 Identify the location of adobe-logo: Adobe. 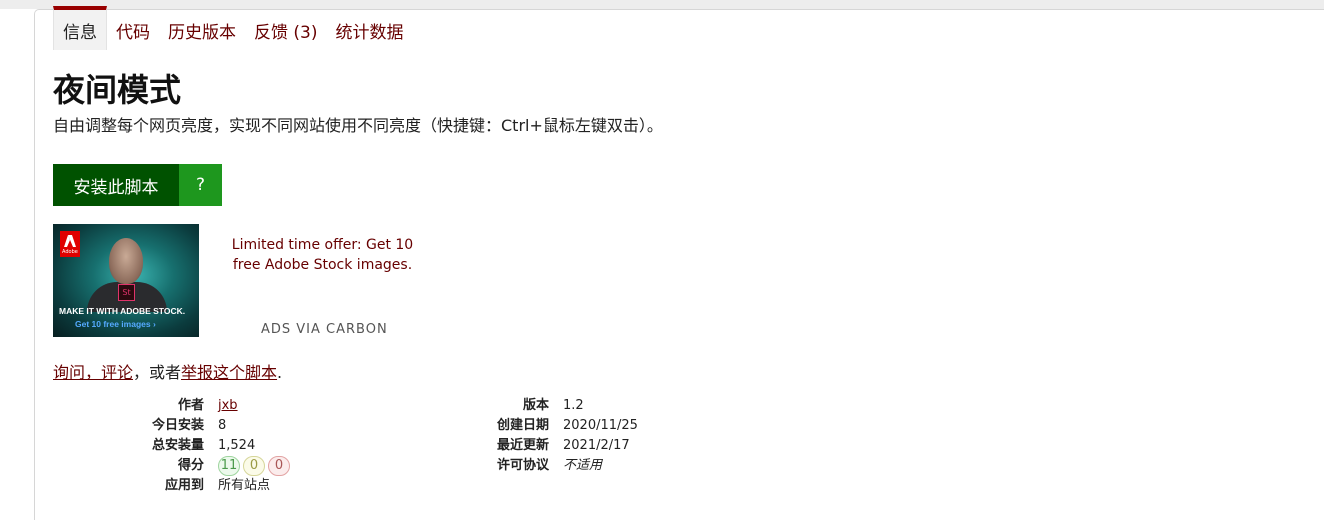
(70, 244).